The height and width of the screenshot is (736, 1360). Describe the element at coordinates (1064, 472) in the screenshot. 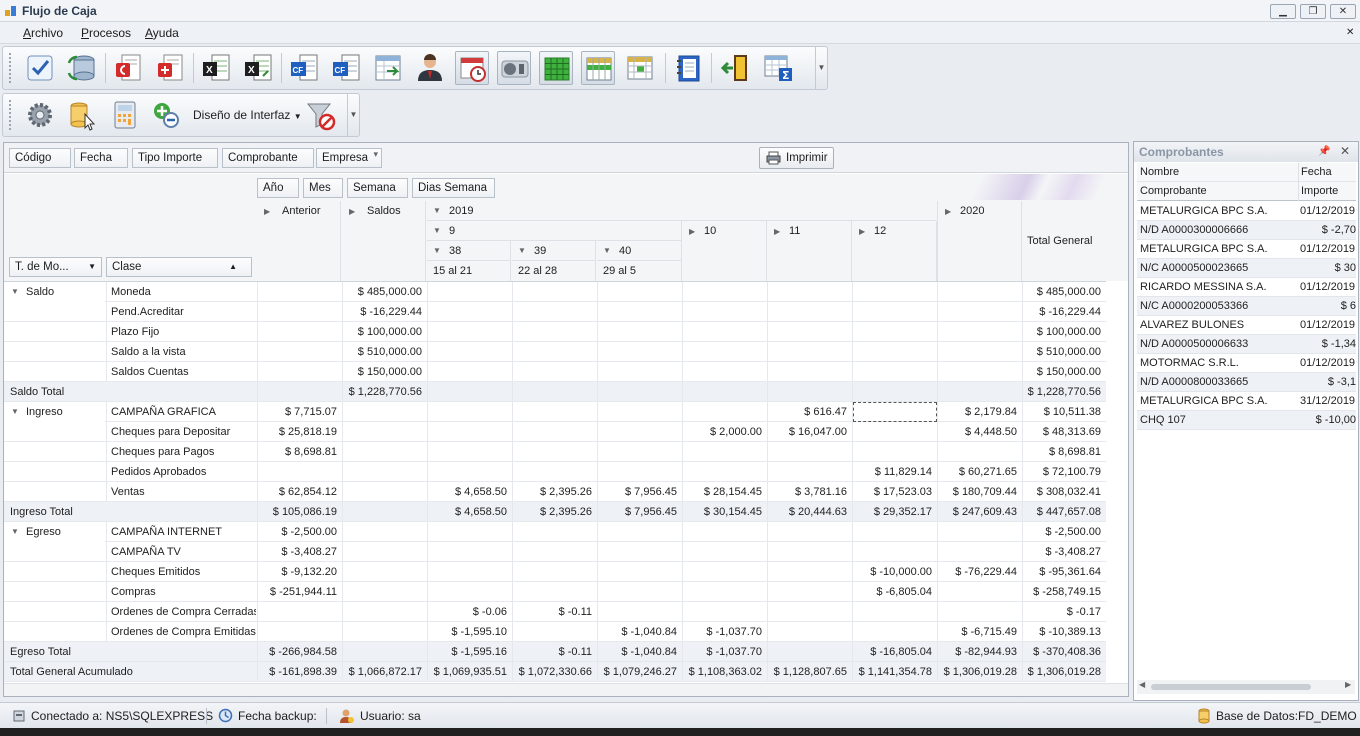

I see `data-cell: $ 72,100.79` at that location.